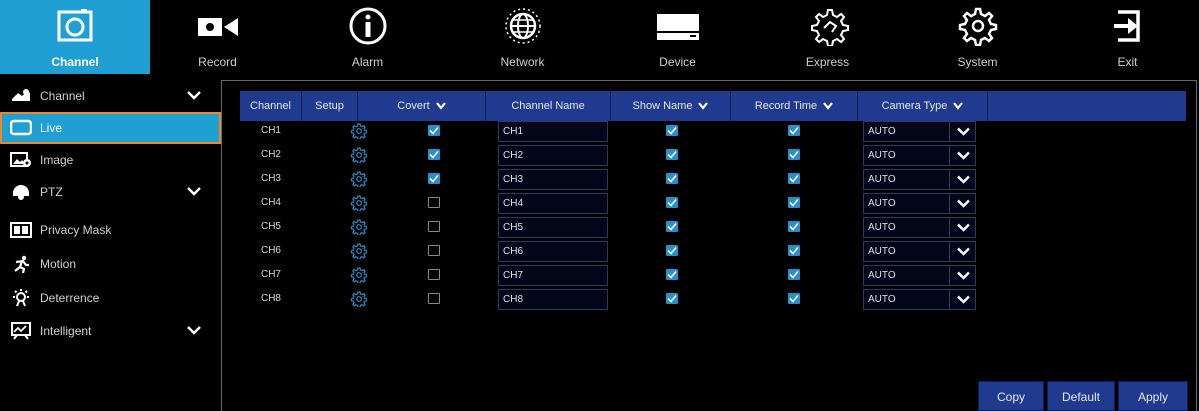 This screenshot has height=411, width=1199. What do you see at coordinates (271, 106) in the screenshot?
I see `header-channel: Channel` at bounding box center [271, 106].